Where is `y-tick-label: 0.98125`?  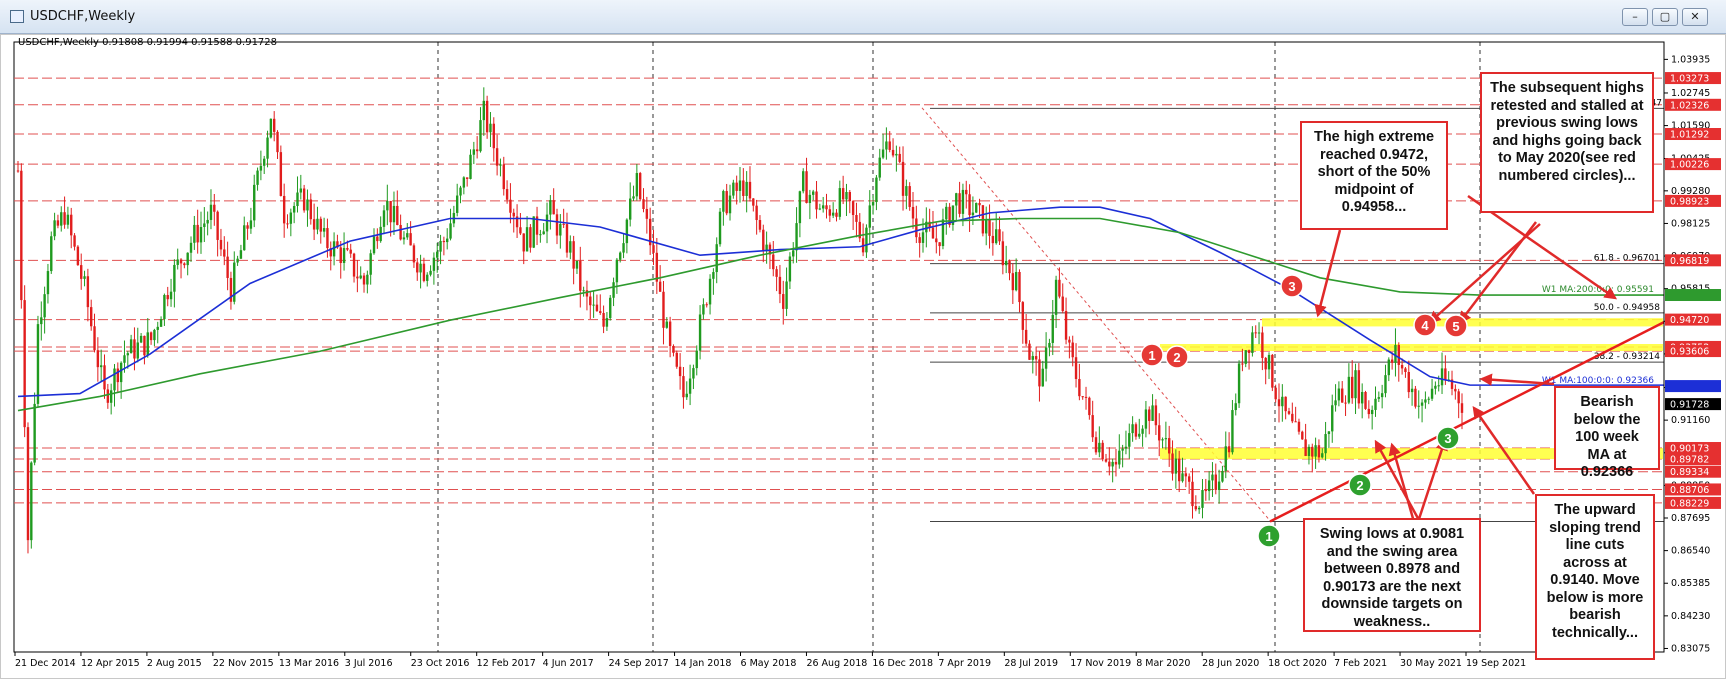
y-tick-label: 0.98125 is located at coordinates (1690, 223).